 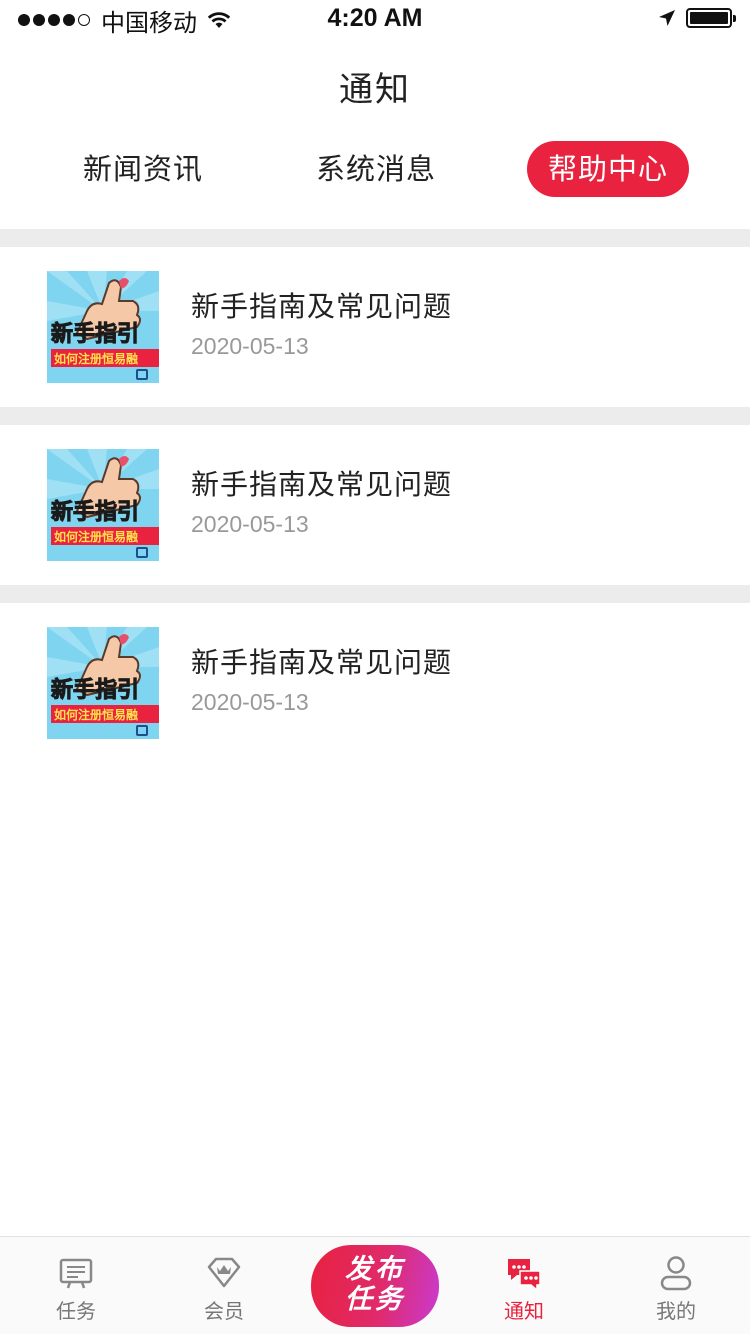 What do you see at coordinates (375, 1299) in the screenshot?
I see `publish-label-line2: 任务` at bounding box center [375, 1299].